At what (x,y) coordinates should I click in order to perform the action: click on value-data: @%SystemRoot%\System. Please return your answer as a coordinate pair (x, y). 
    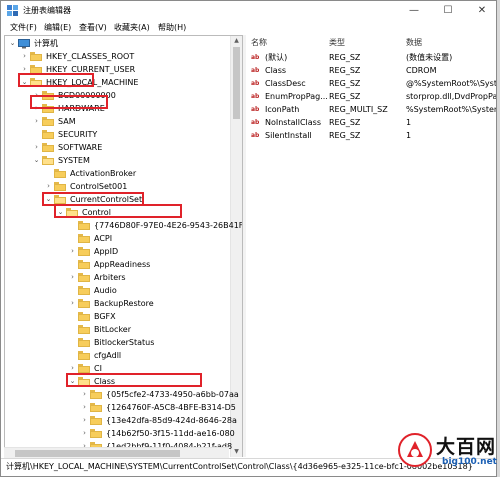
    Looking at the image, I should click on (451, 83).